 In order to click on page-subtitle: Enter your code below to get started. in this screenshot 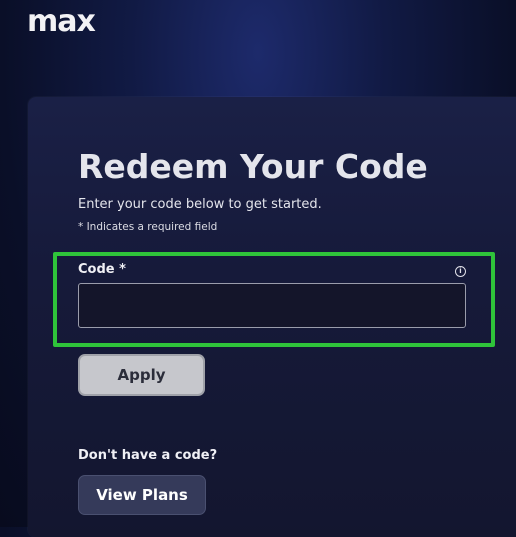, I will do `click(200, 204)`.